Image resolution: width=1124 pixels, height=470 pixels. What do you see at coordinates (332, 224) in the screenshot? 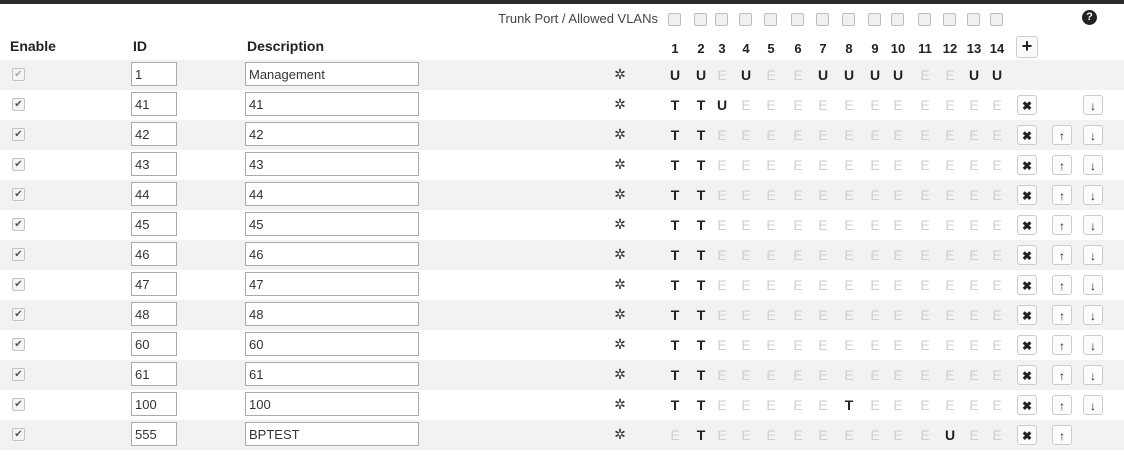
I see `vlan-description-input: 45` at bounding box center [332, 224].